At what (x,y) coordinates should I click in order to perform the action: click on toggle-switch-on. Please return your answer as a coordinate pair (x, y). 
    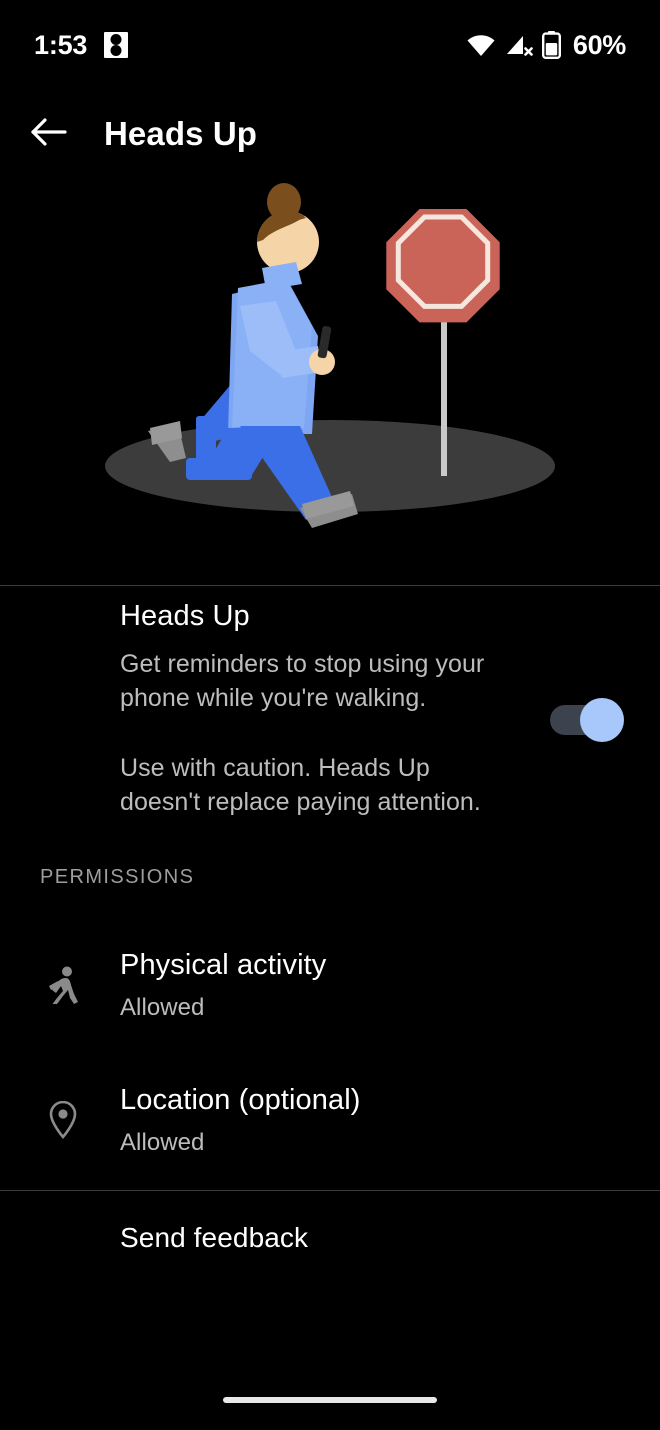
    Looking at the image, I should click on (587, 720).